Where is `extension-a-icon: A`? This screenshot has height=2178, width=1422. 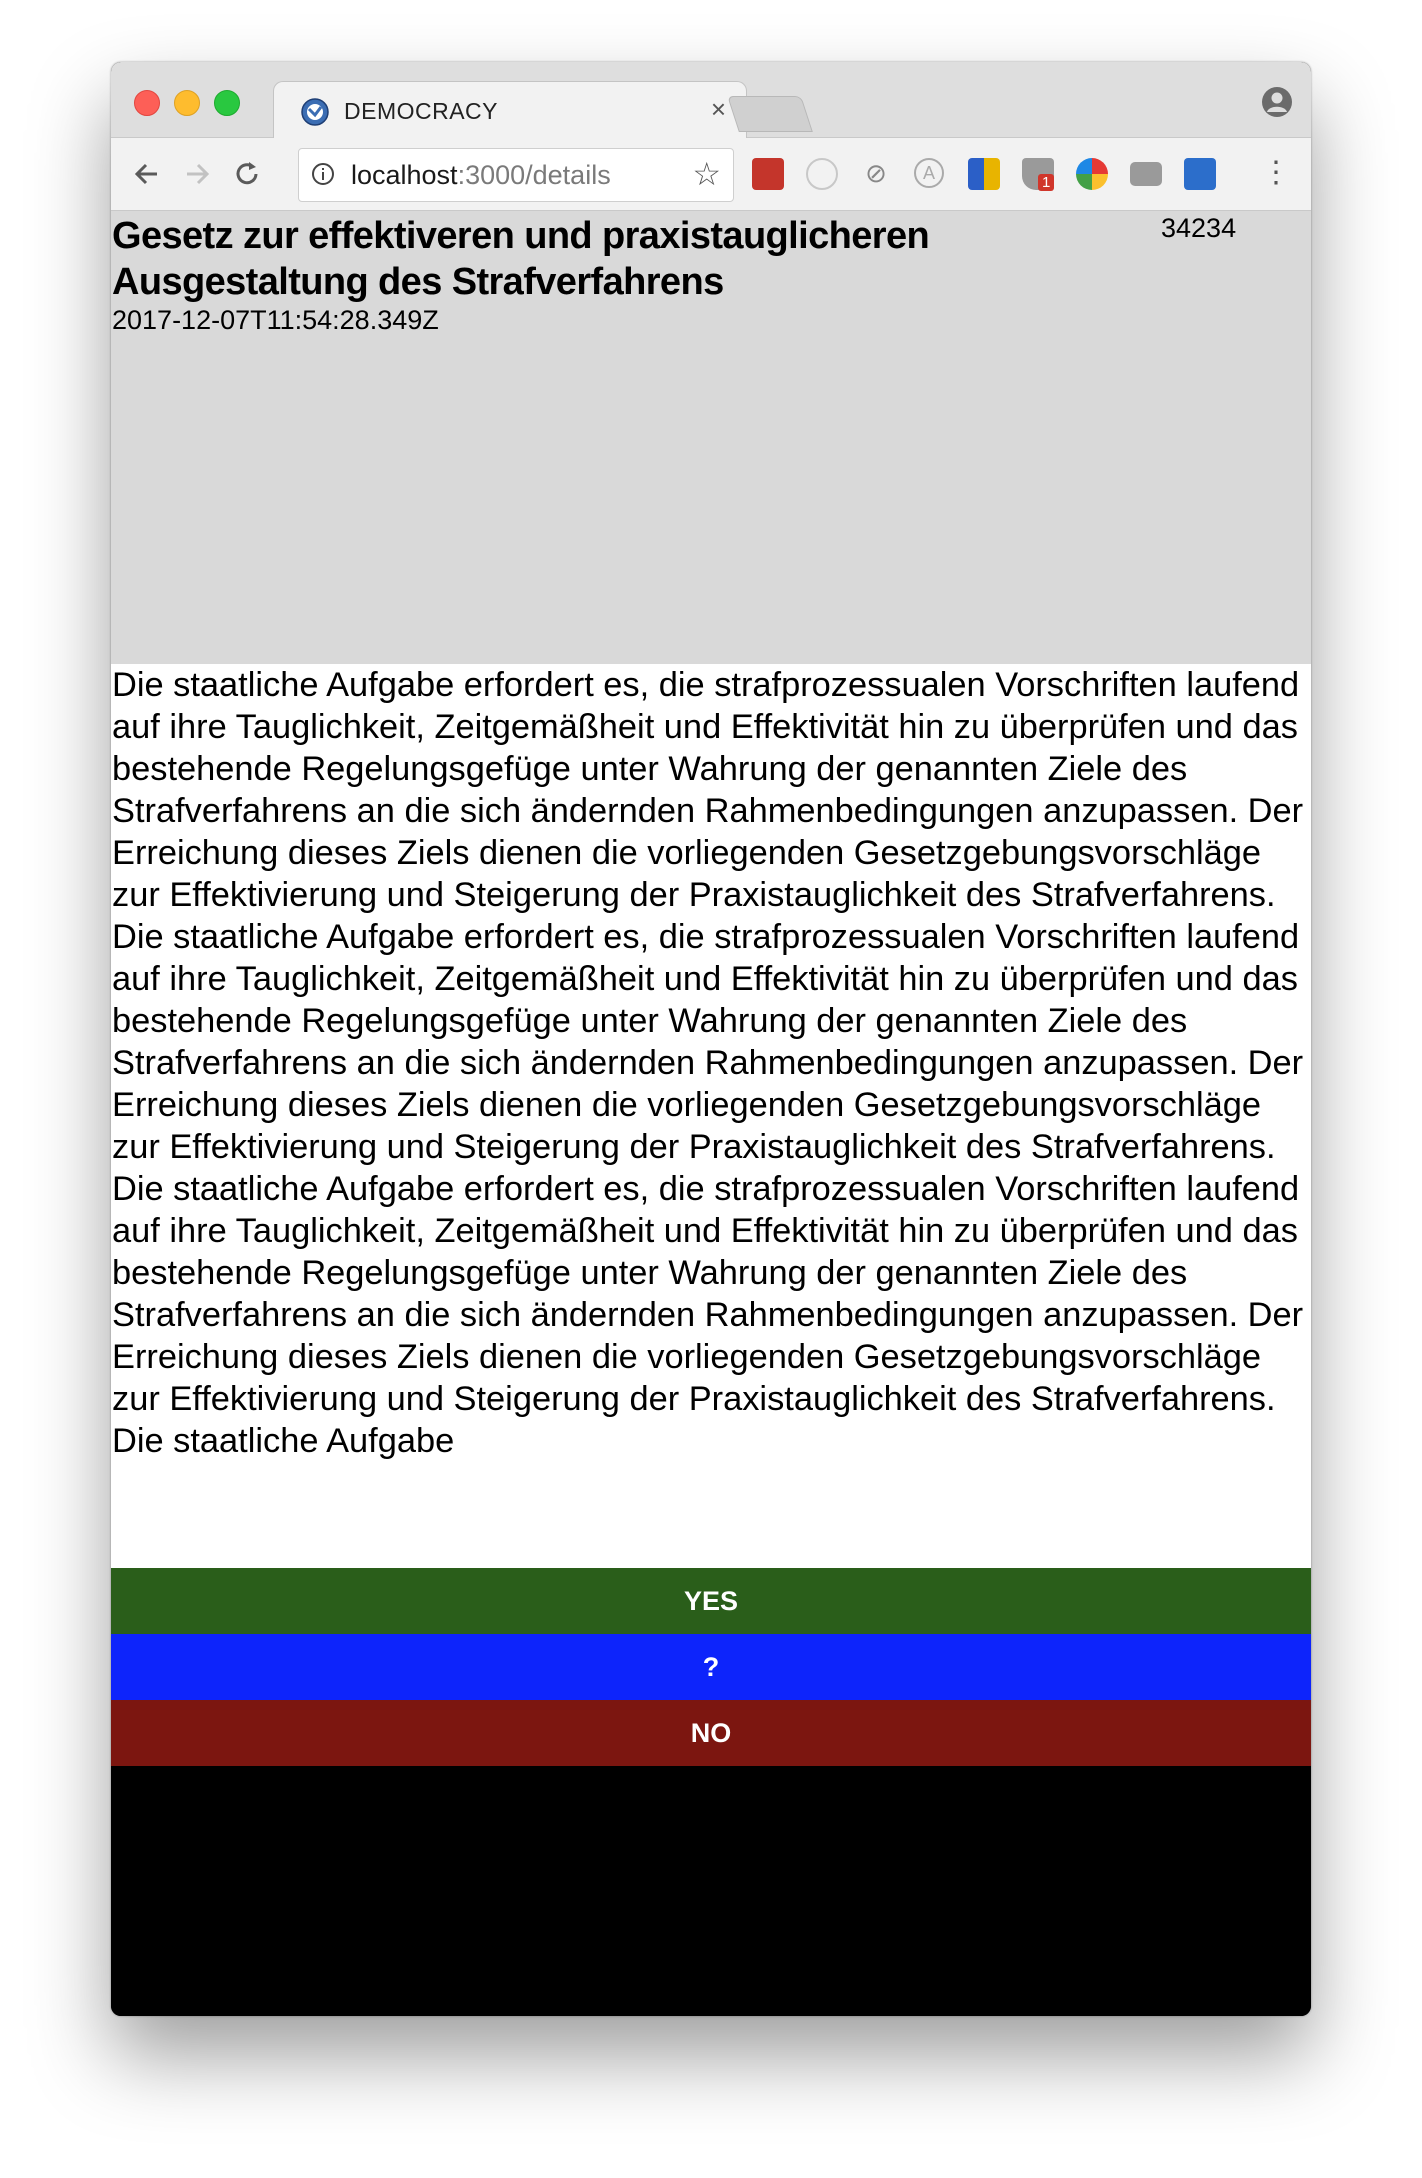 extension-a-icon: A is located at coordinates (929, 173).